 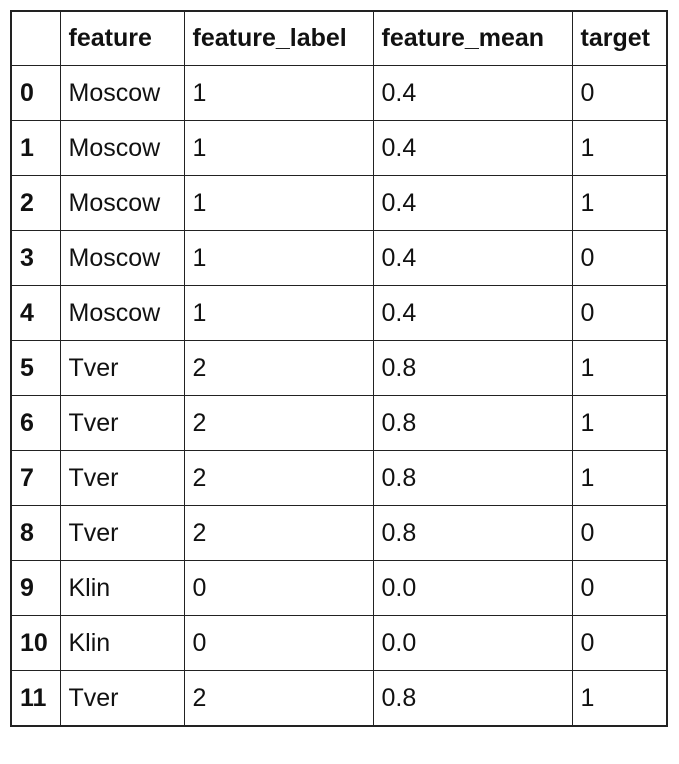 I want to click on table-row: 3 Moscow 1 0.4 0, so click(x=339, y=258).